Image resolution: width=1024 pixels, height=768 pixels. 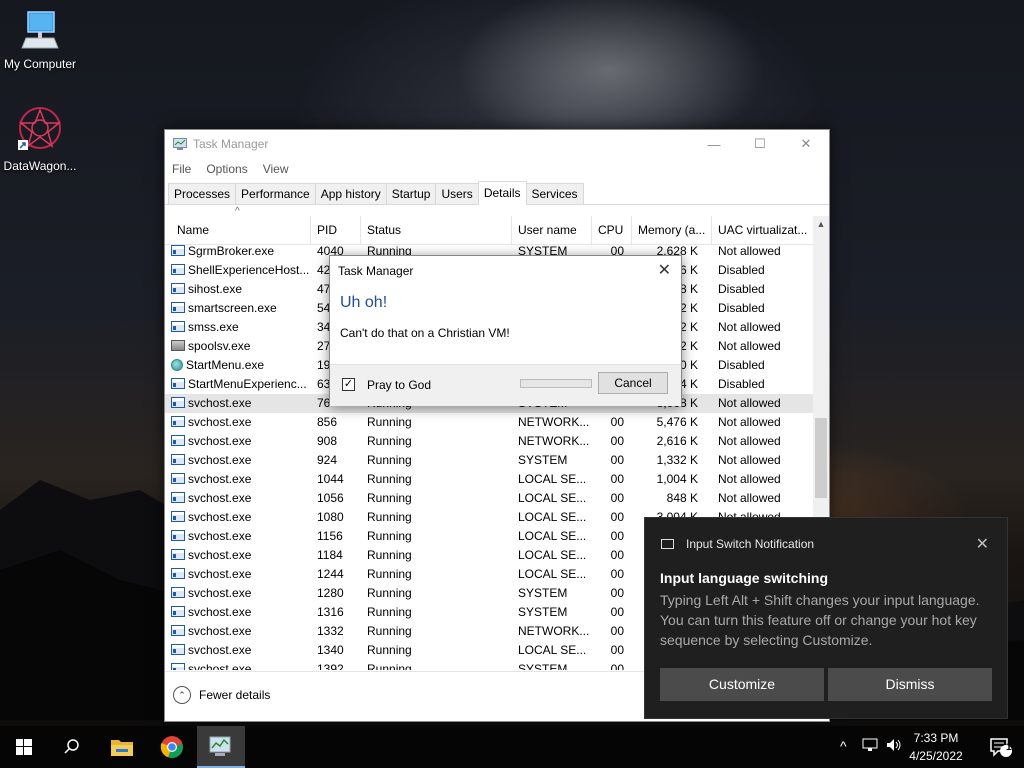 What do you see at coordinates (122, 747) in the screenshot?
I see `taskbar-file-explorer` at bounding box center [122, 747].